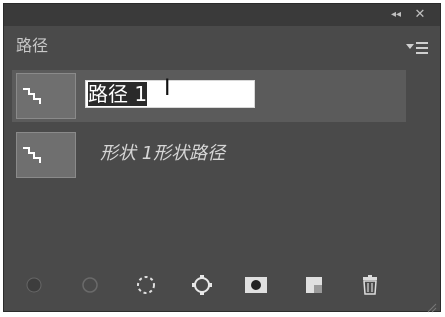 The height and width of the screenshot is (317, 445). What do you see at coordinates (432, 305) in the screenshot?
I see `resize-grip-icon` at bounding box center [432, 305].